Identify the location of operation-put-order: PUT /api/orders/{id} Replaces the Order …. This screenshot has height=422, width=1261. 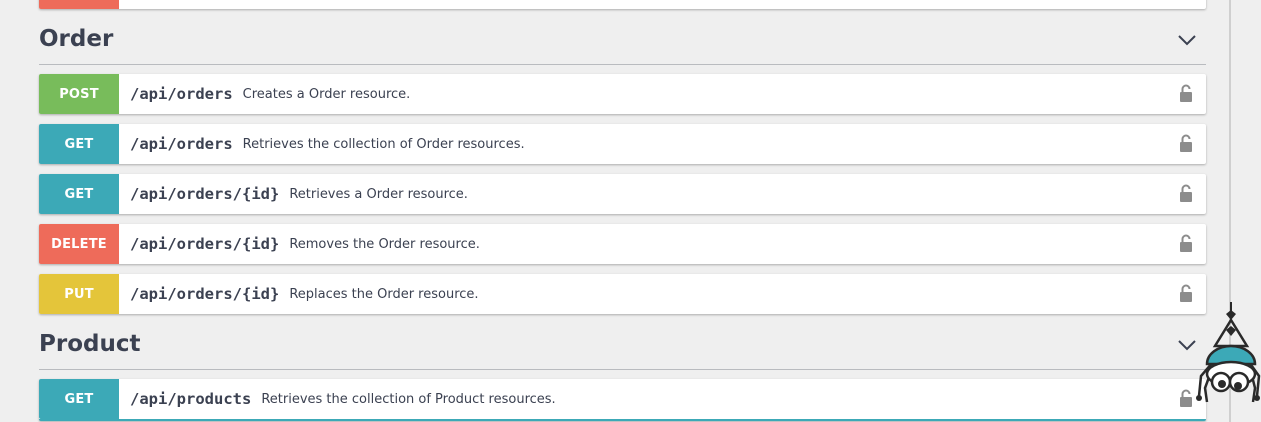
(622, 294).